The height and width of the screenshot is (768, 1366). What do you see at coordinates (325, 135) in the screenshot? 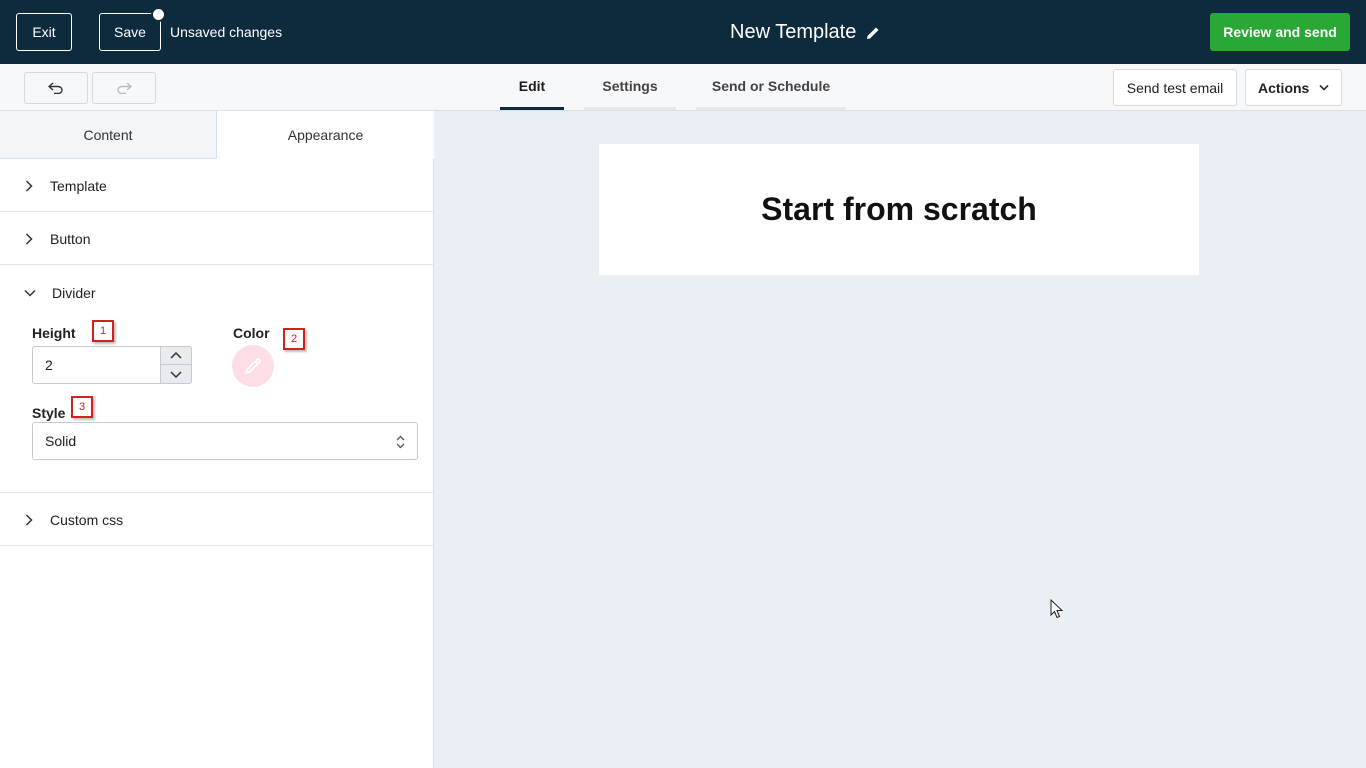
I see `tab-appearance: Appearance` at bounding box center [325, 135].